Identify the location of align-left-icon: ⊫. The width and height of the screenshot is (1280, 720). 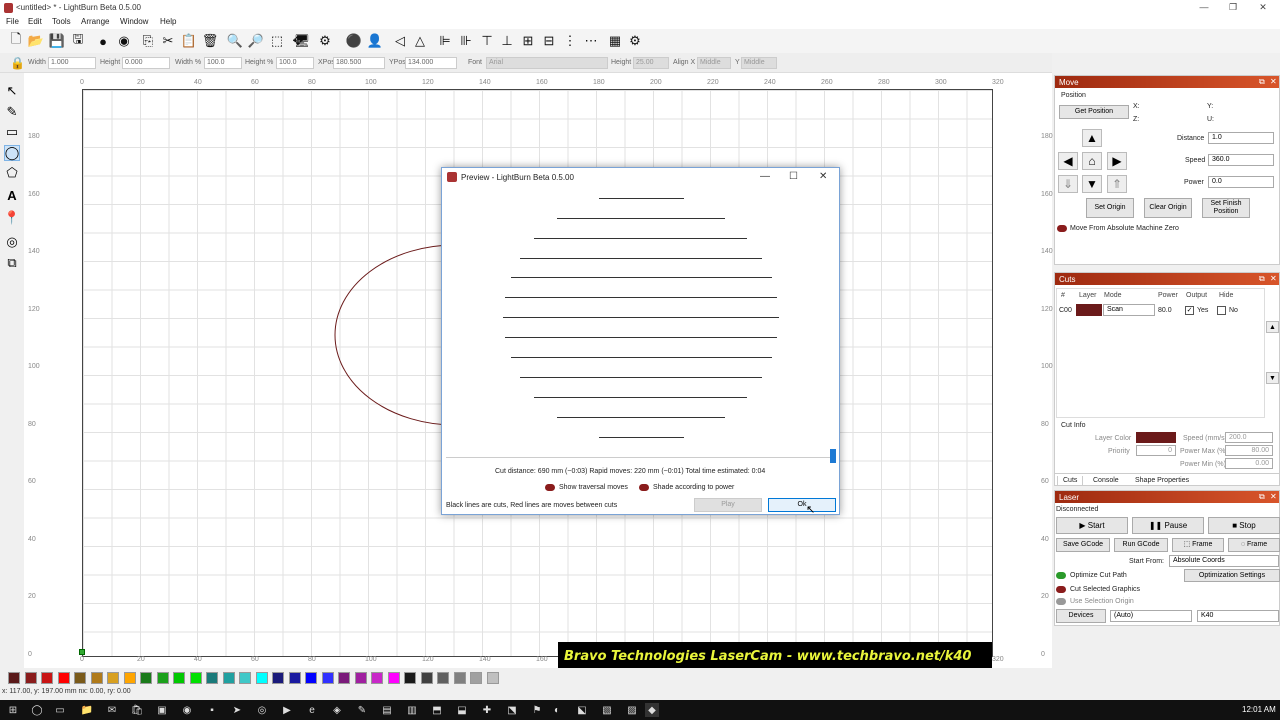
(445, 41).